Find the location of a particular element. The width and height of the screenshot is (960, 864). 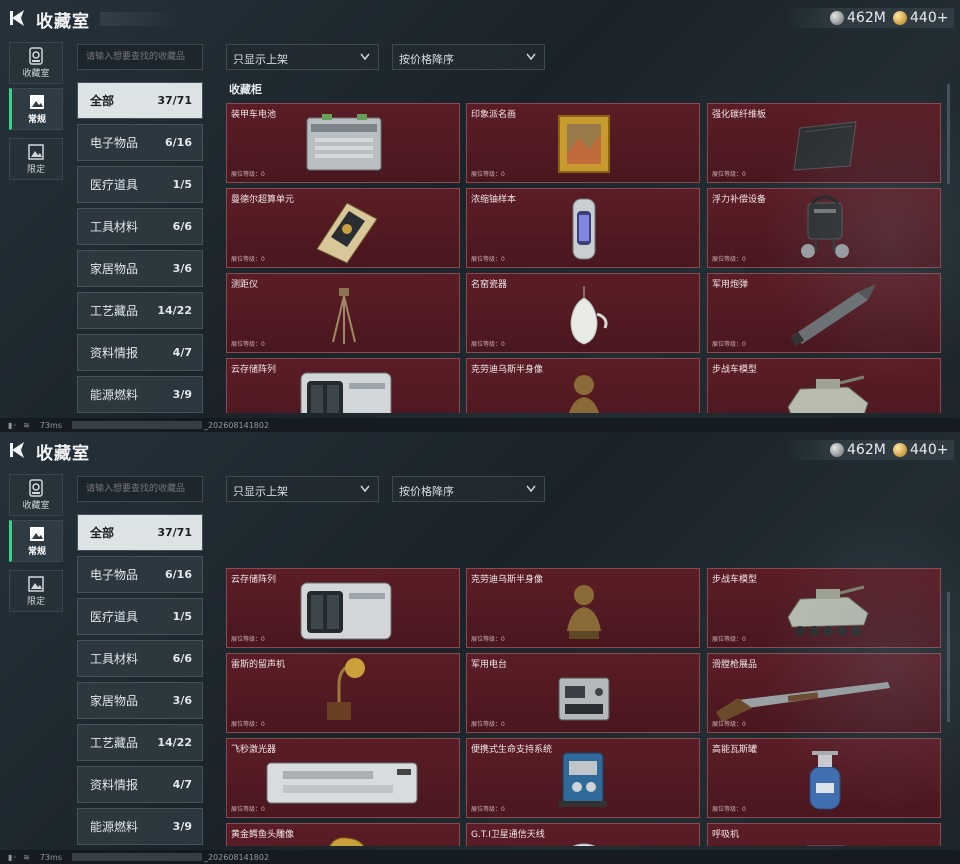

collection-item-card: 便携式生命支持系统 展位等级：0 is located at coordinates (583, 778).